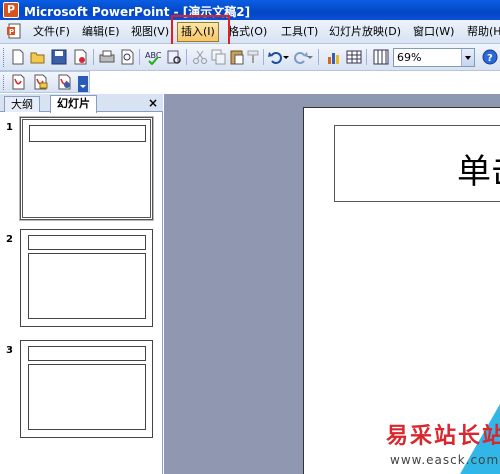 The height and width of the screenshot is (474, 500). Describe the element at coordinates (483, 32) in the screenshot. I see `menu-help: 帮助(H)` at that location.